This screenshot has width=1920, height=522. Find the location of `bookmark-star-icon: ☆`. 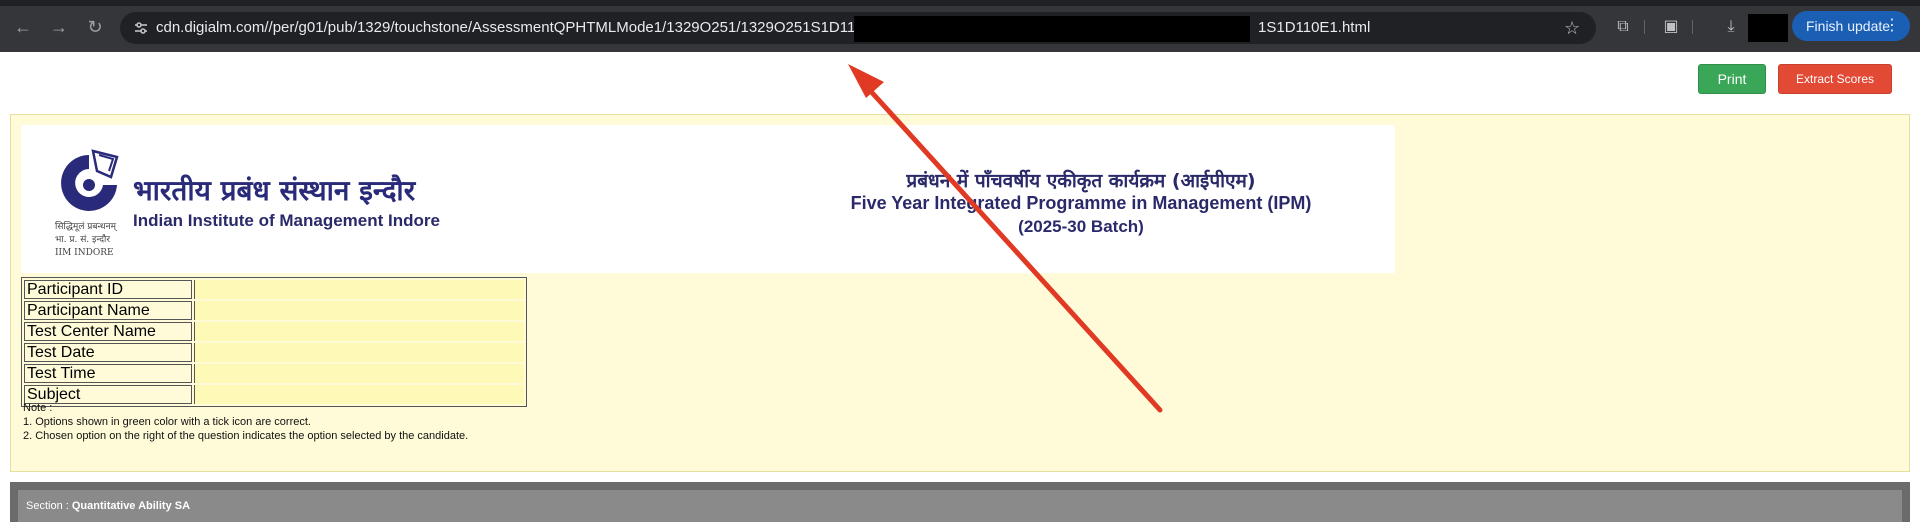

bookmark-star-icon: ☆ is located at coordinates (1574, 28).